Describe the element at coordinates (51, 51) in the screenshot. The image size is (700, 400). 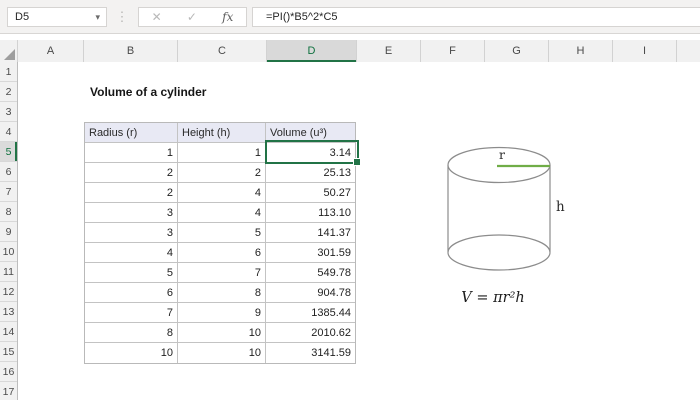
I see `column-header-a: A` at that location.